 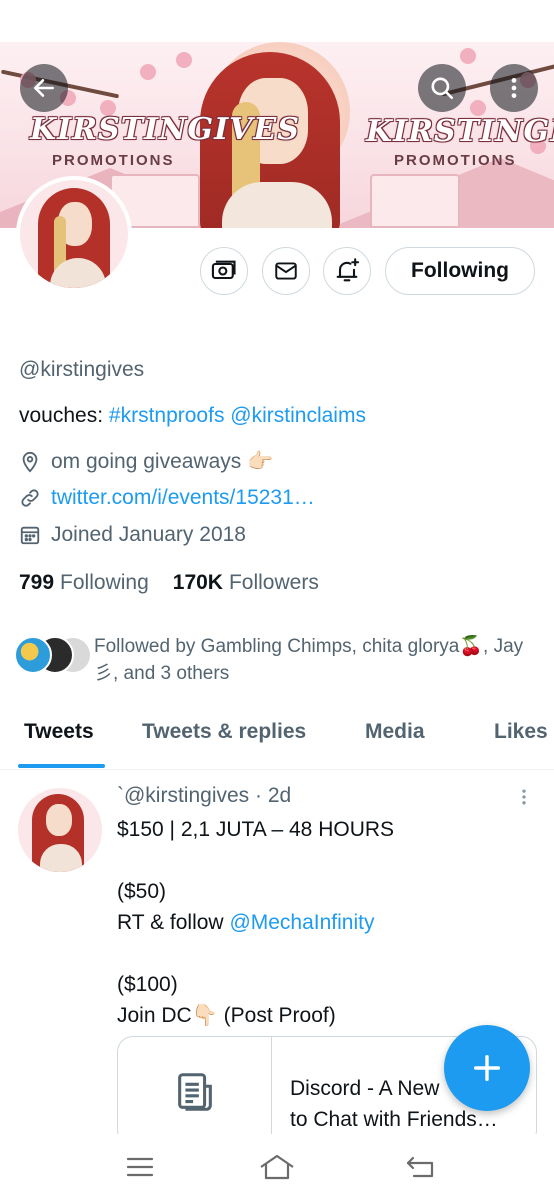 What do you see at coordinates (169, 583) in the screenshot?
I see `follow-counts: 799 Following 170K Followers` at bounding box center [169, 583].